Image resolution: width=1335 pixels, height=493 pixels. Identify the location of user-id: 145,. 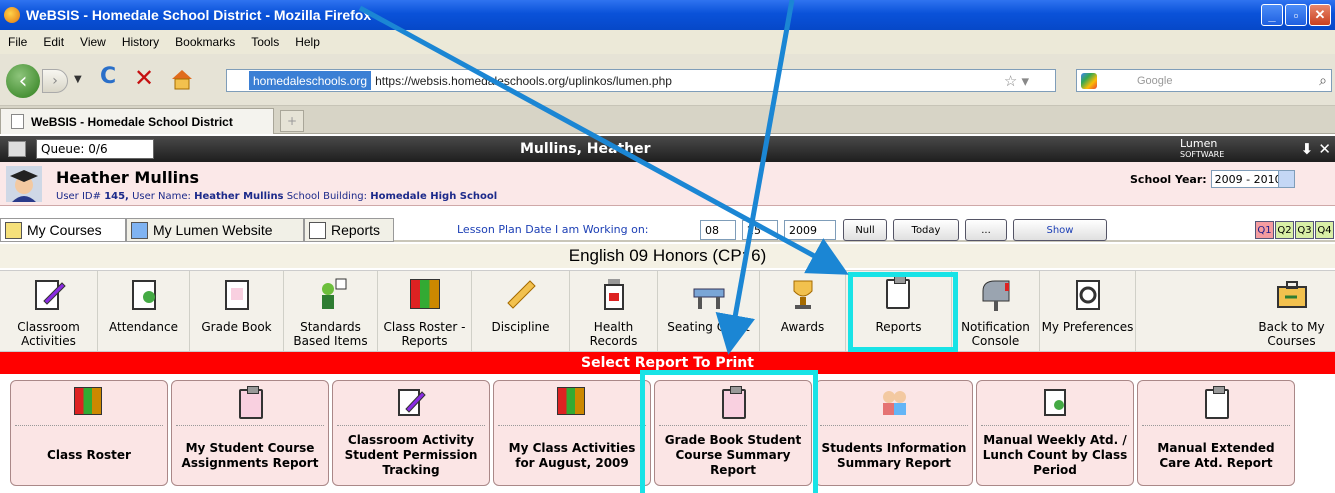
(116, 196).